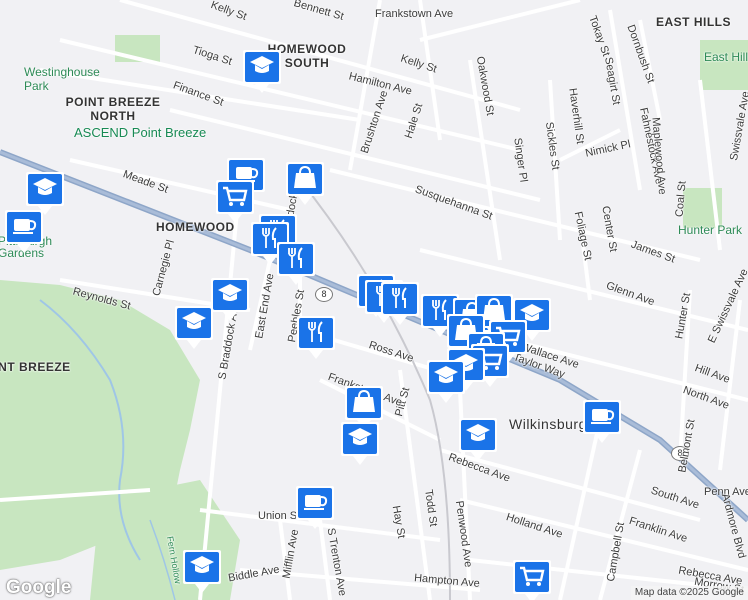 The image size is (748, 600). I want to click on poi-label: ASCEND Point Breeze, so click(140, 132).